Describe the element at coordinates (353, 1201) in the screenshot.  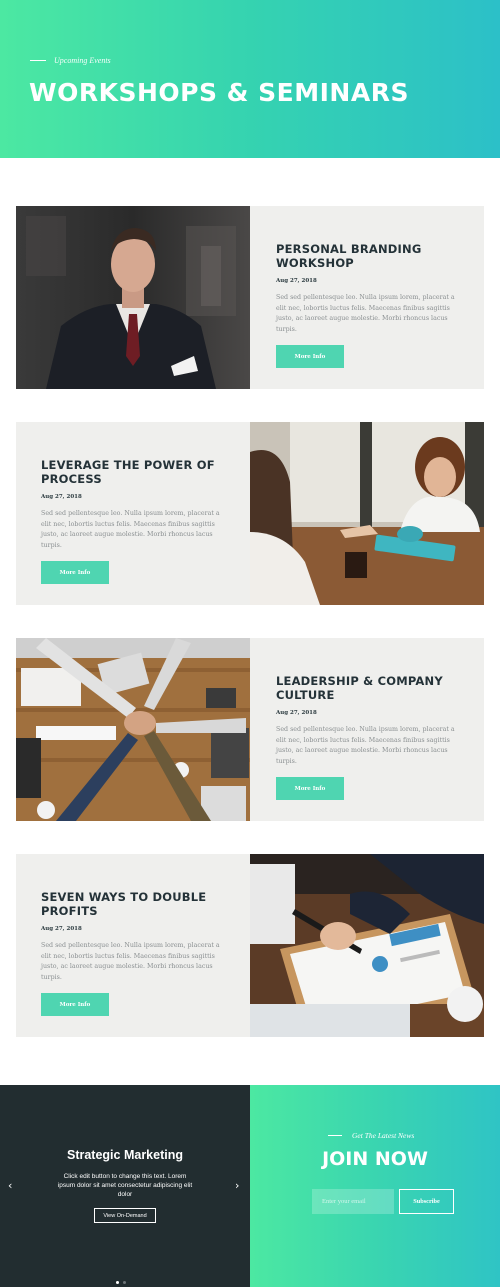
I see `email-field` at that location.